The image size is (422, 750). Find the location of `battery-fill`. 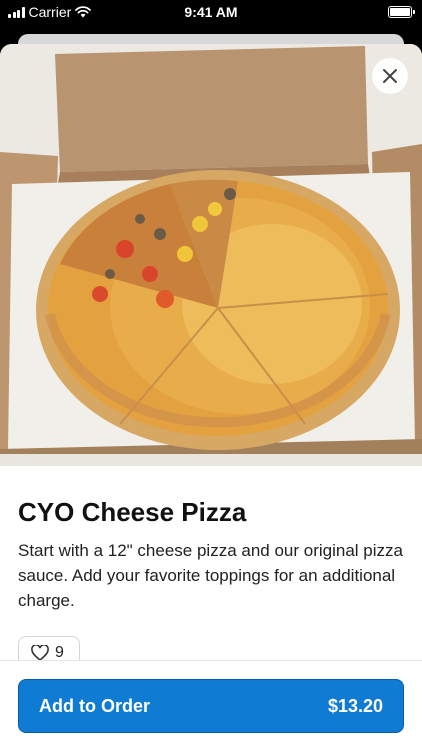

battery-fill is located at coordinates (400, 12).